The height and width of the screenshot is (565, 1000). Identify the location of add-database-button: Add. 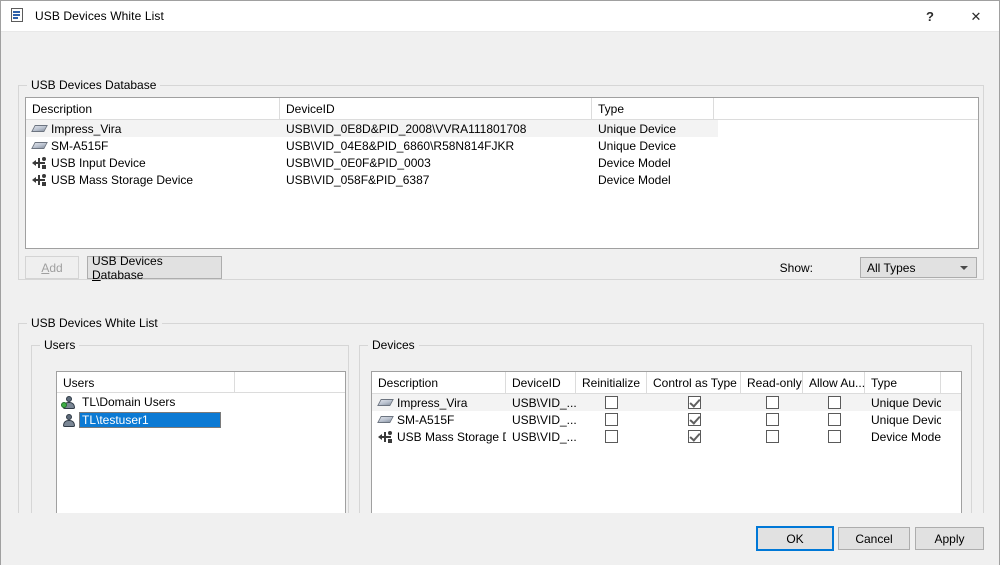
(52, 267).